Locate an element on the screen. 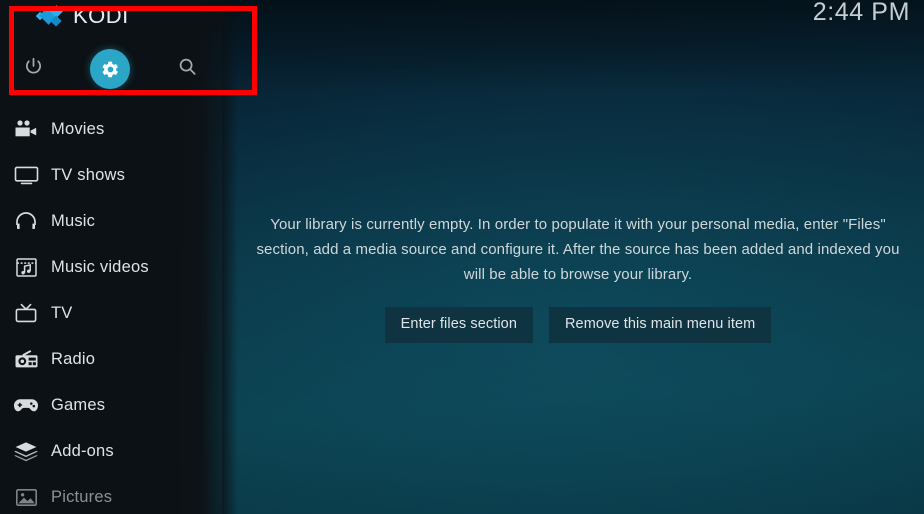  header-controls is located at coordinates (111, 69).